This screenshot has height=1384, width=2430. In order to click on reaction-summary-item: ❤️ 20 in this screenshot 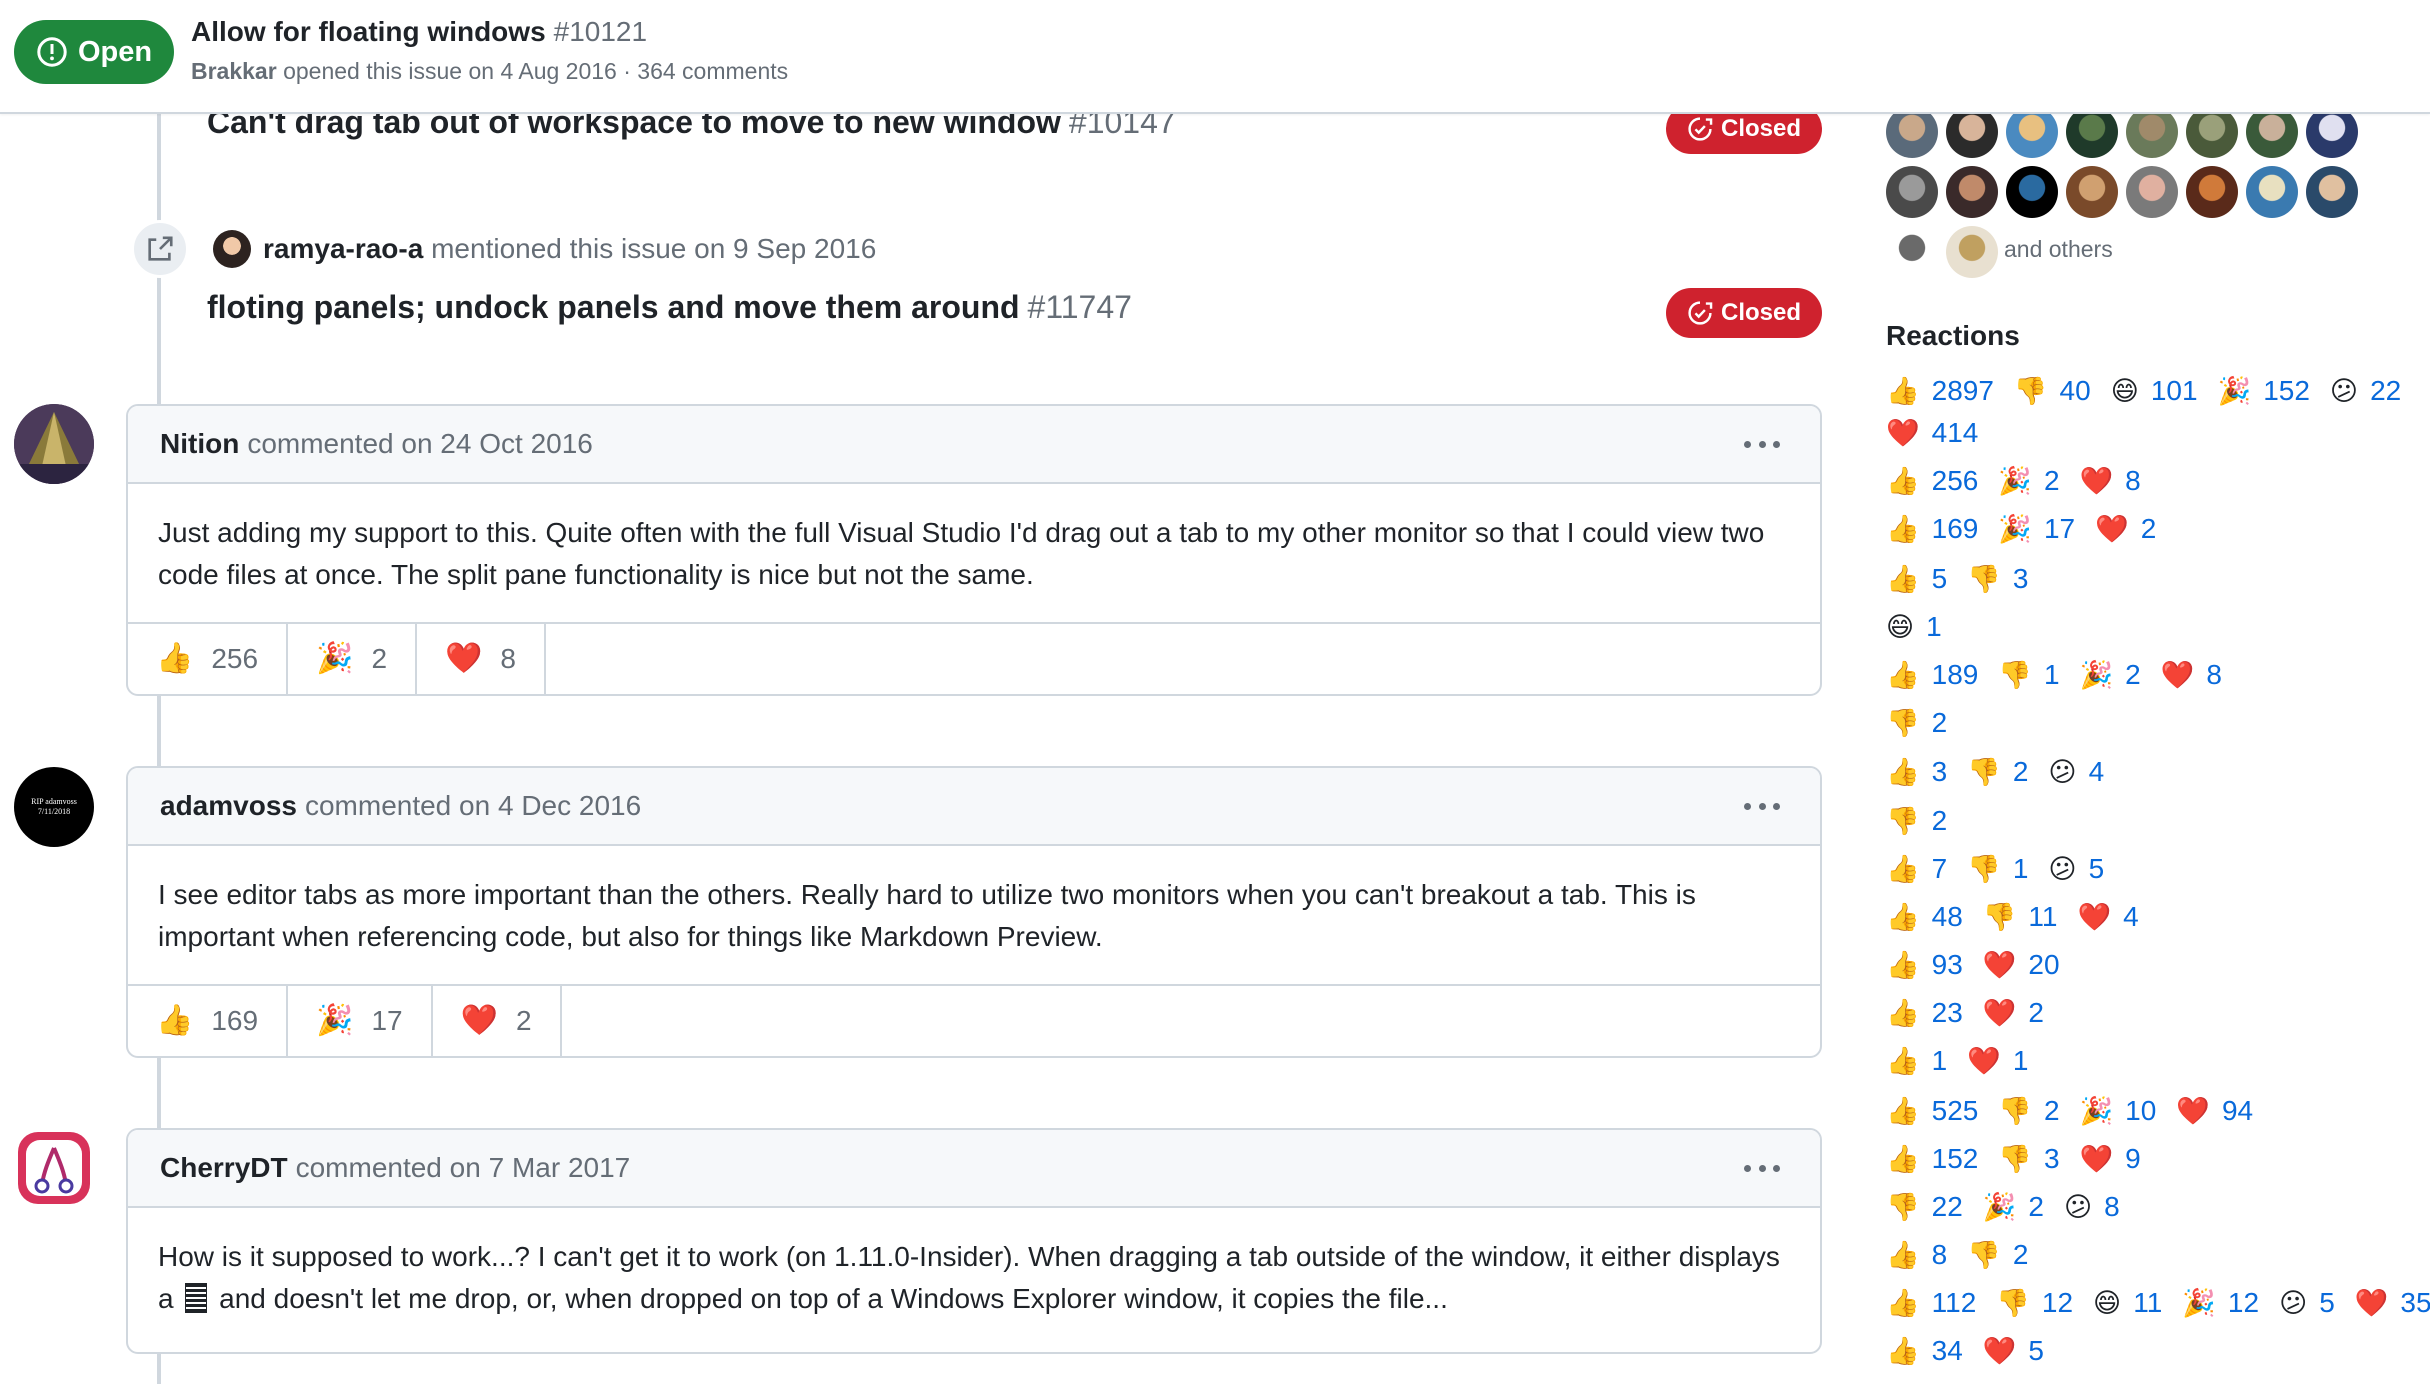, I will do `click(2021, 965)`.